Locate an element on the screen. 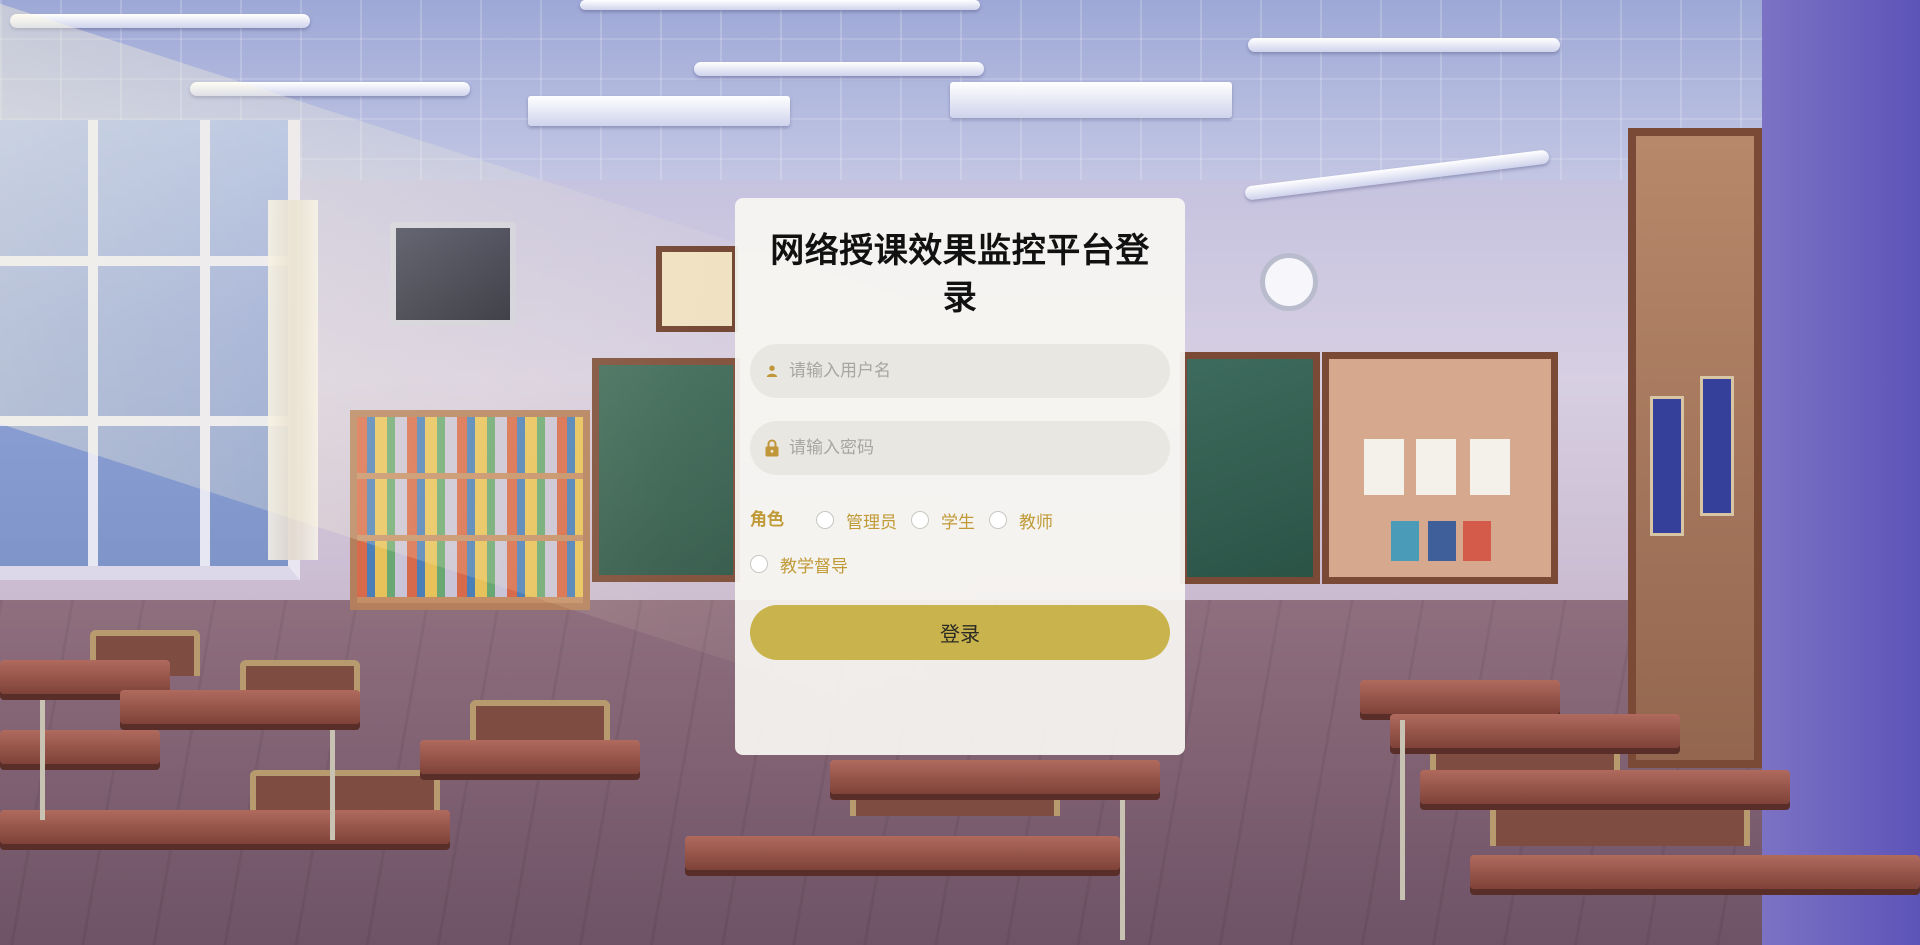 Image resolution: width=1920 pixels, height=945 pixels. role-label: 角色 is located at coordinates (767, 520).